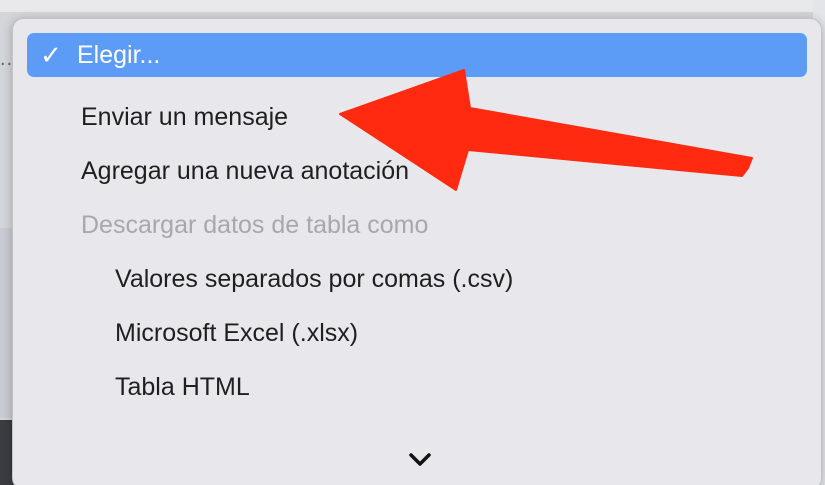 The width and height of the screenshot is (825, 485). Describe the element at coordinates (51, 54) in the screenshot. I see `checkmark-icon: ✓` at that location.